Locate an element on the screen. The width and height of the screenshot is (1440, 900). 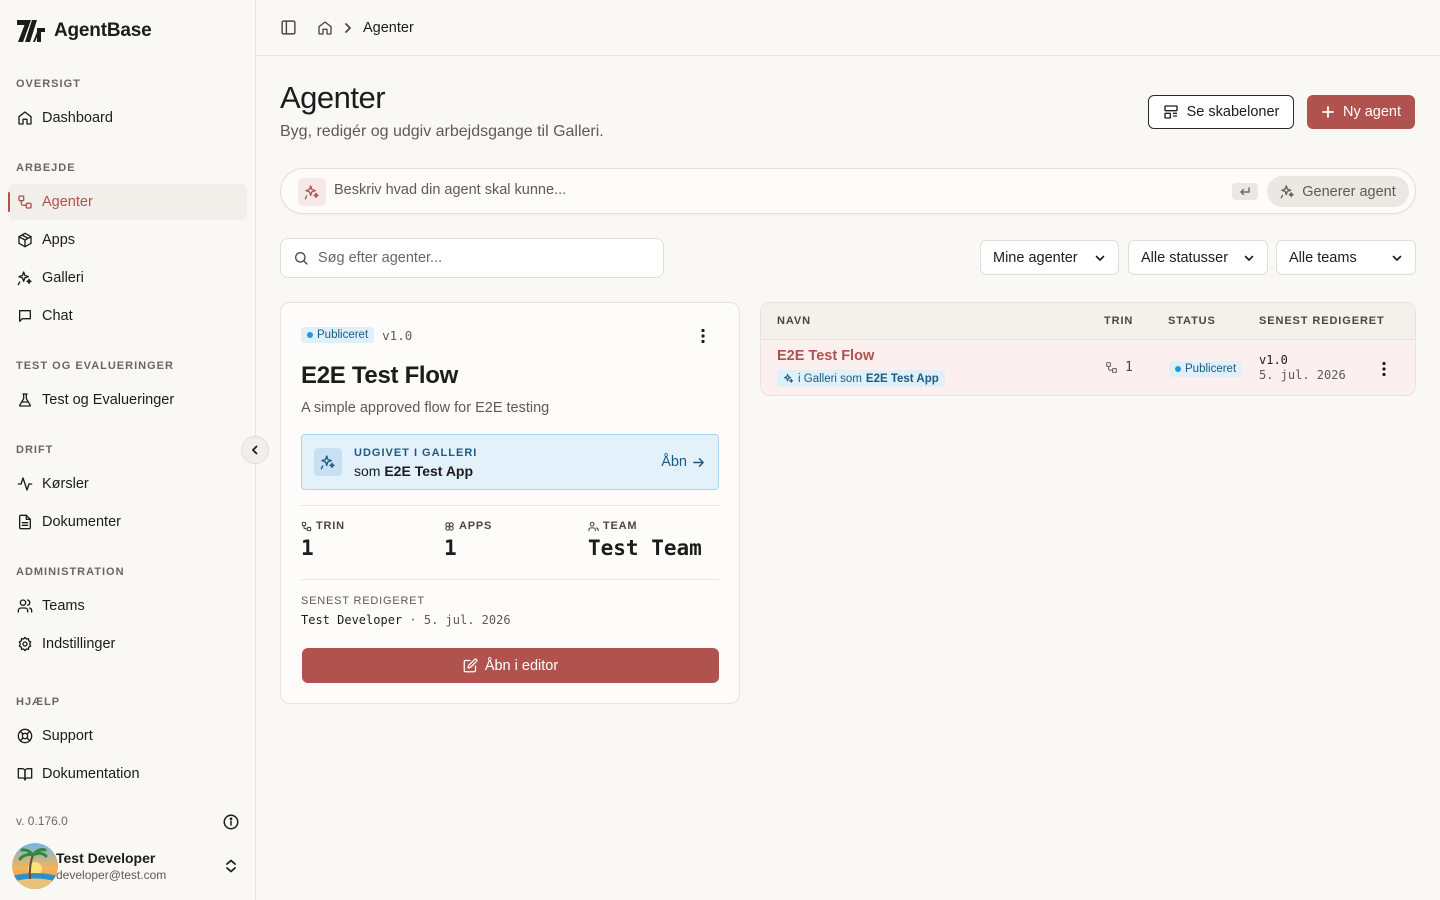
arrow-right-icon is located at coordinates (698, 462).